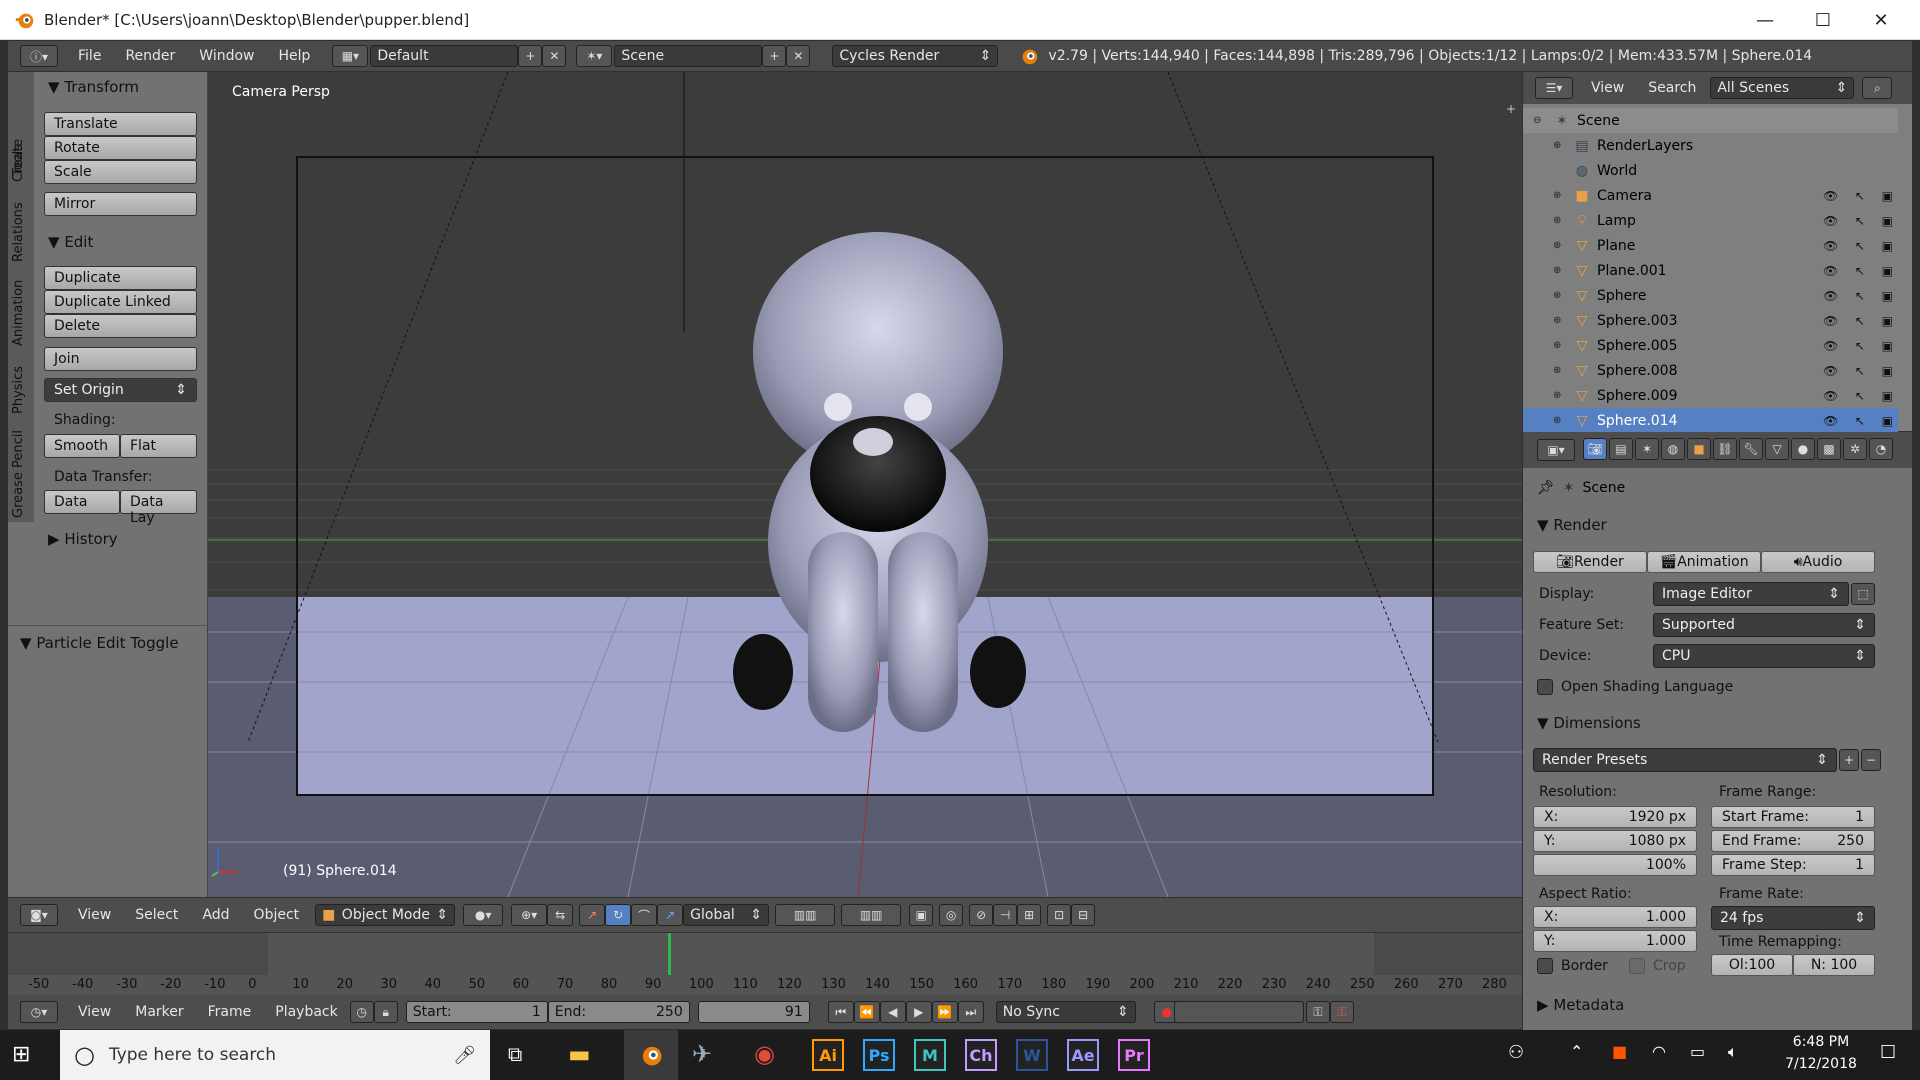 Image resolution: width=1920 pixels, height=1080 pixels. Describe the element at coordinates (1710, 420) in the screenshot. I see `outliner-row: ⊕ ▽ Sphere.014 👁︎ ↖ ▣` at that location.